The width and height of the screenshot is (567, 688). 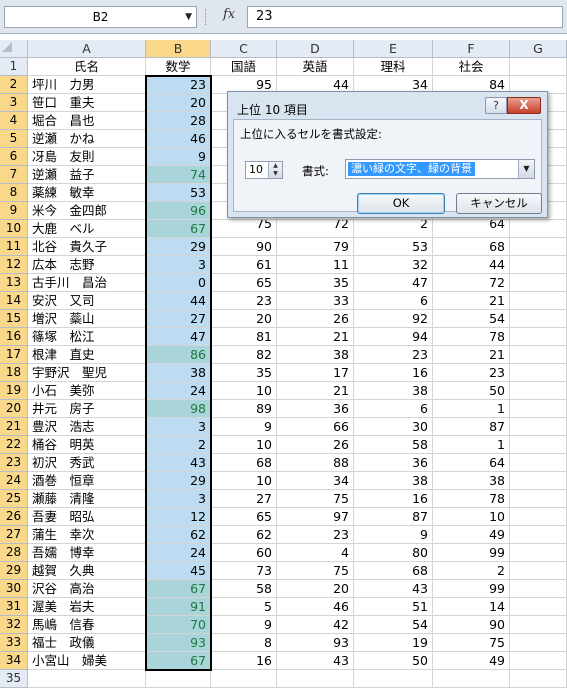 What do you see at coordinates (14, 247) in the screenshot?
I see `row-header: 11` at bounding box center [14, 247].